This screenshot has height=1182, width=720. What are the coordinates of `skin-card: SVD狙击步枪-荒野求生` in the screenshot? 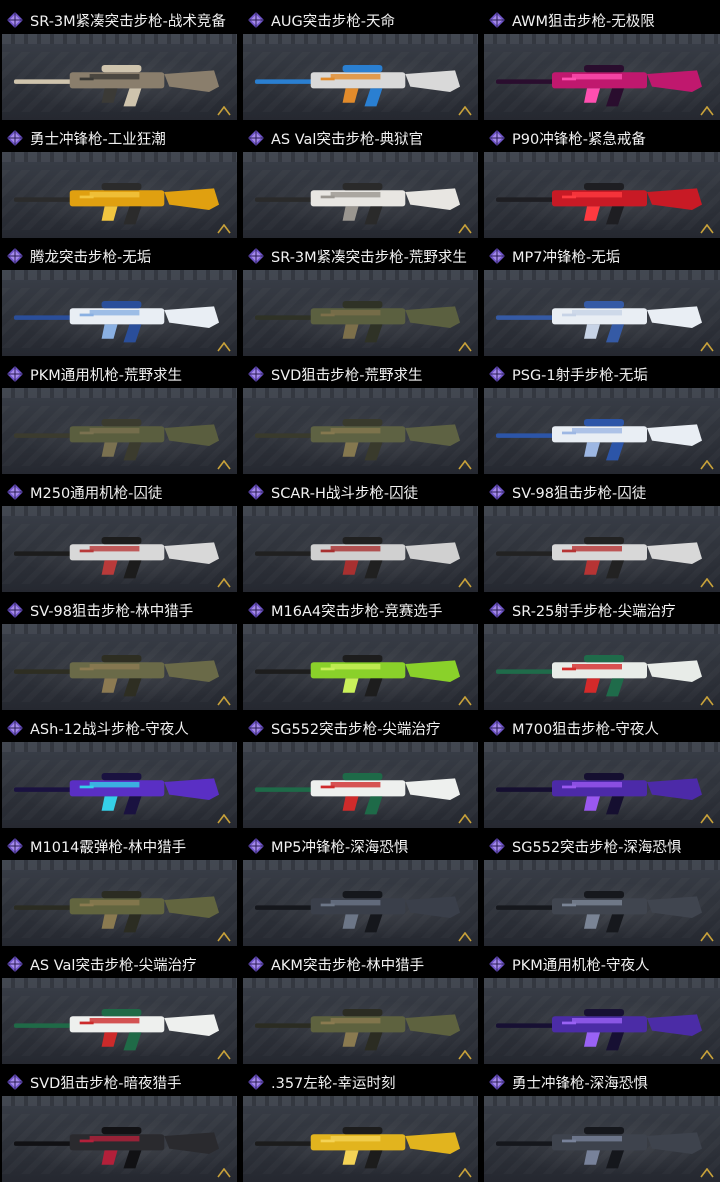 It's located at (359, 417).